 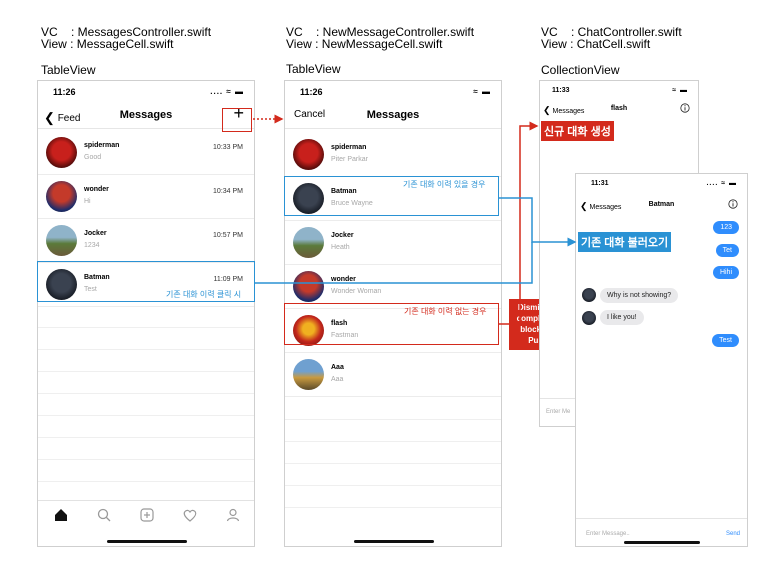 I want to click on arrow-load-chat-from-list, so click(x=538, y=222).